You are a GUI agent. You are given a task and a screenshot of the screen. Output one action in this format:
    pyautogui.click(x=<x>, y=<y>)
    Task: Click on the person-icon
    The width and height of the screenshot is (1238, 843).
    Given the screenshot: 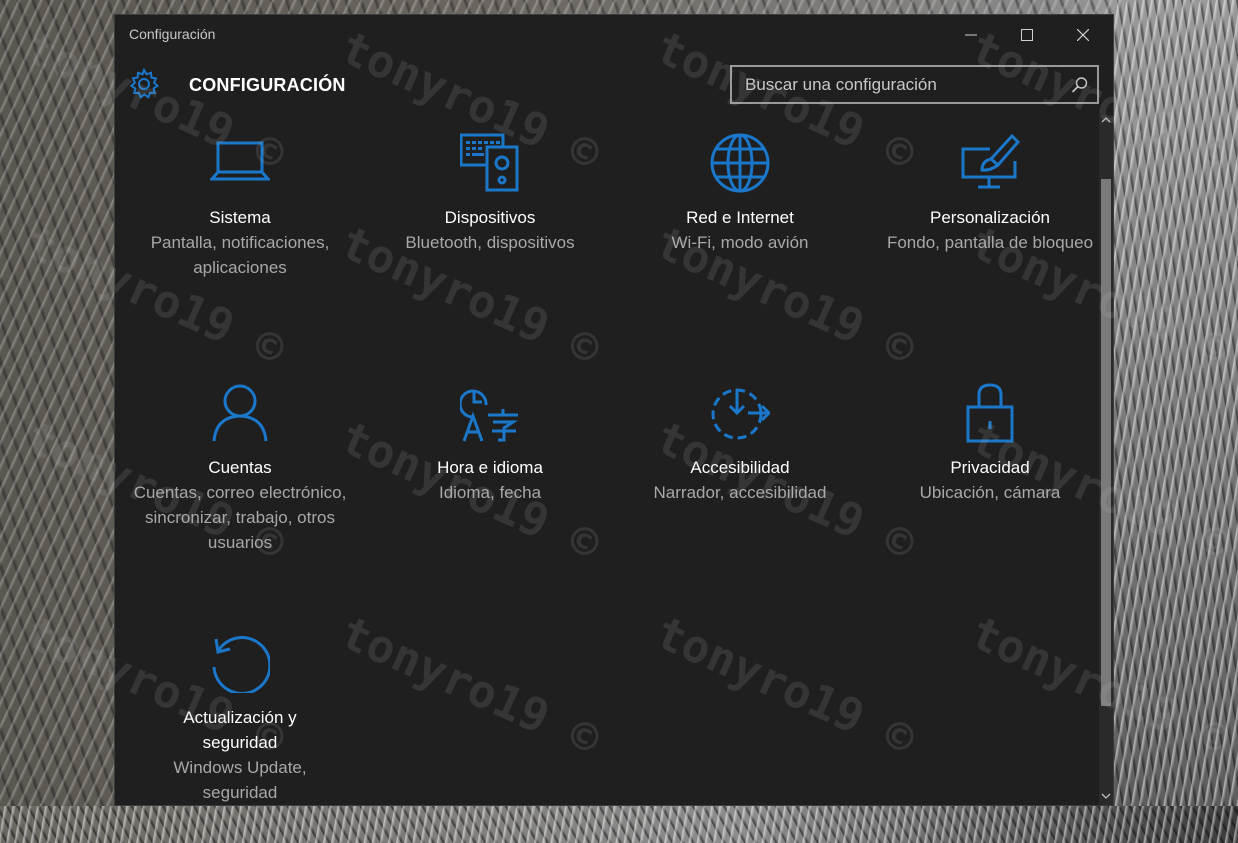 What is the action you would take?
    pyautogui.click(x=240, y=413)
    